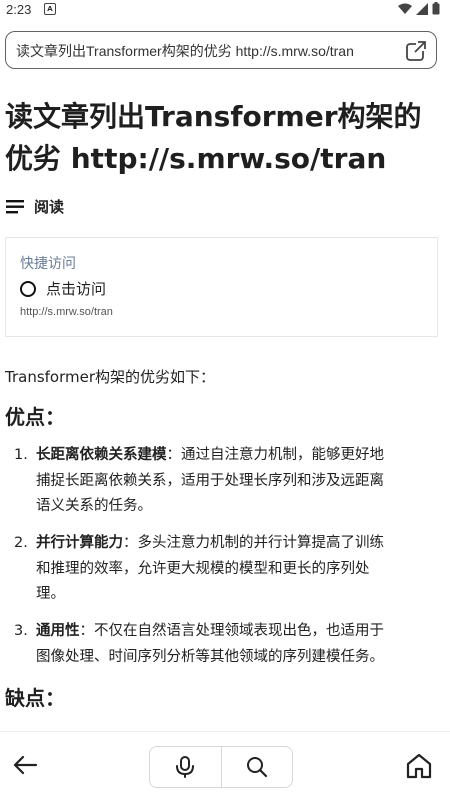 This screenshot has height=801, width=450. What do you see at coordinates (79, 543) in the screenshot?
I see `list-term: 并行计算能力` at bounding box center [79, 543].